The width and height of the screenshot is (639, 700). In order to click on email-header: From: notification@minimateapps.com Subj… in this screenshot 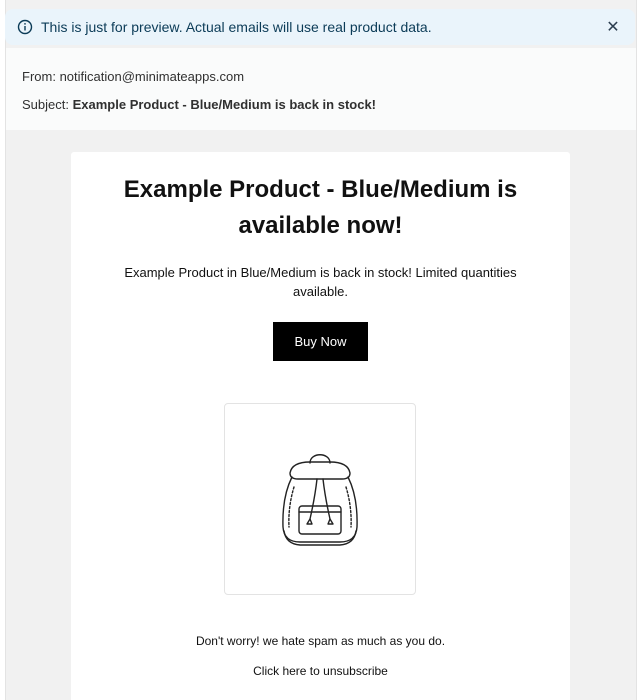, I will do `click(321, 89)`.